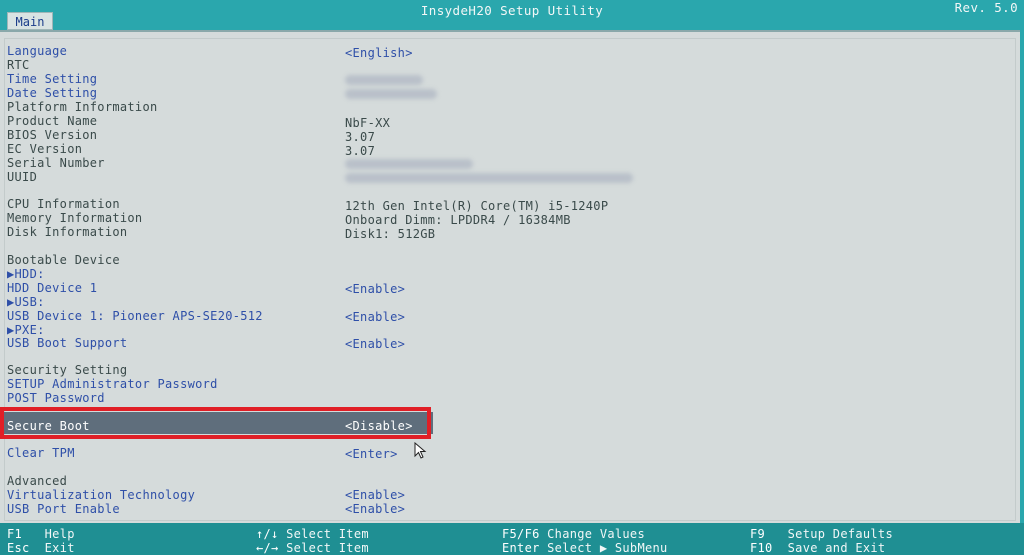  I want to click on ec-version-value: 3.07, so click(360, 151).